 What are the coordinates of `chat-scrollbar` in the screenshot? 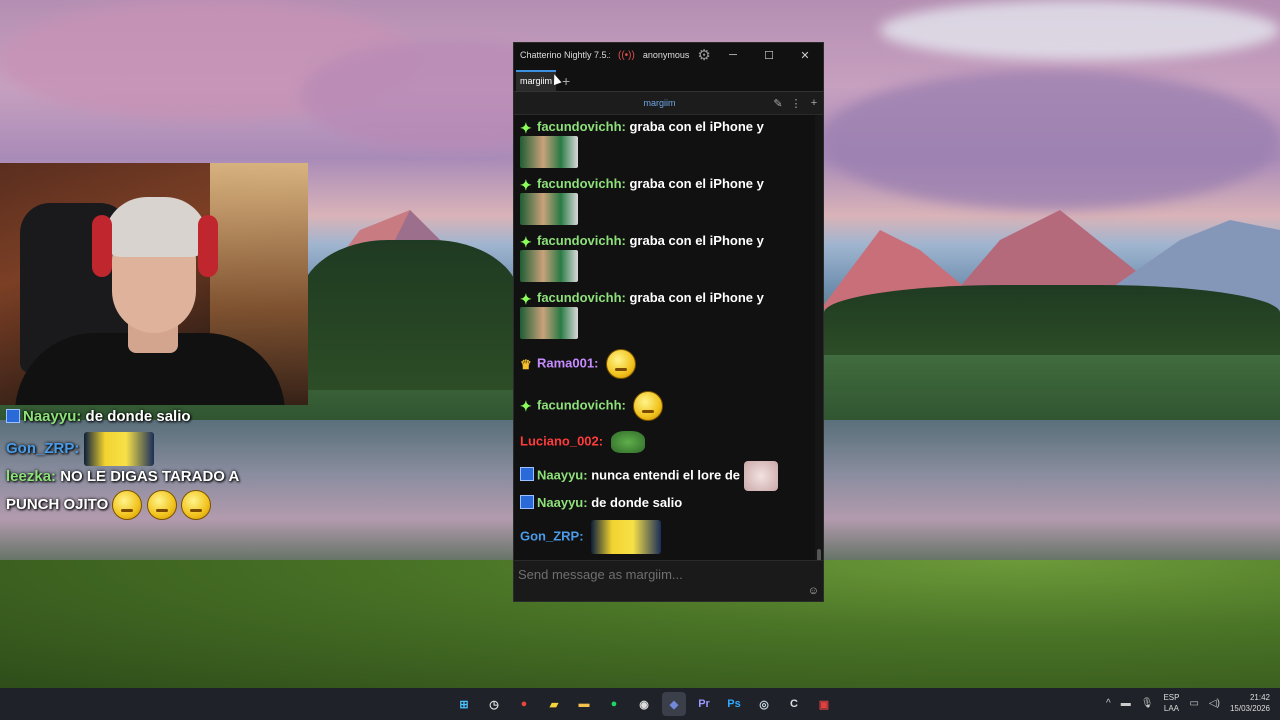 It's located at (819, 338).